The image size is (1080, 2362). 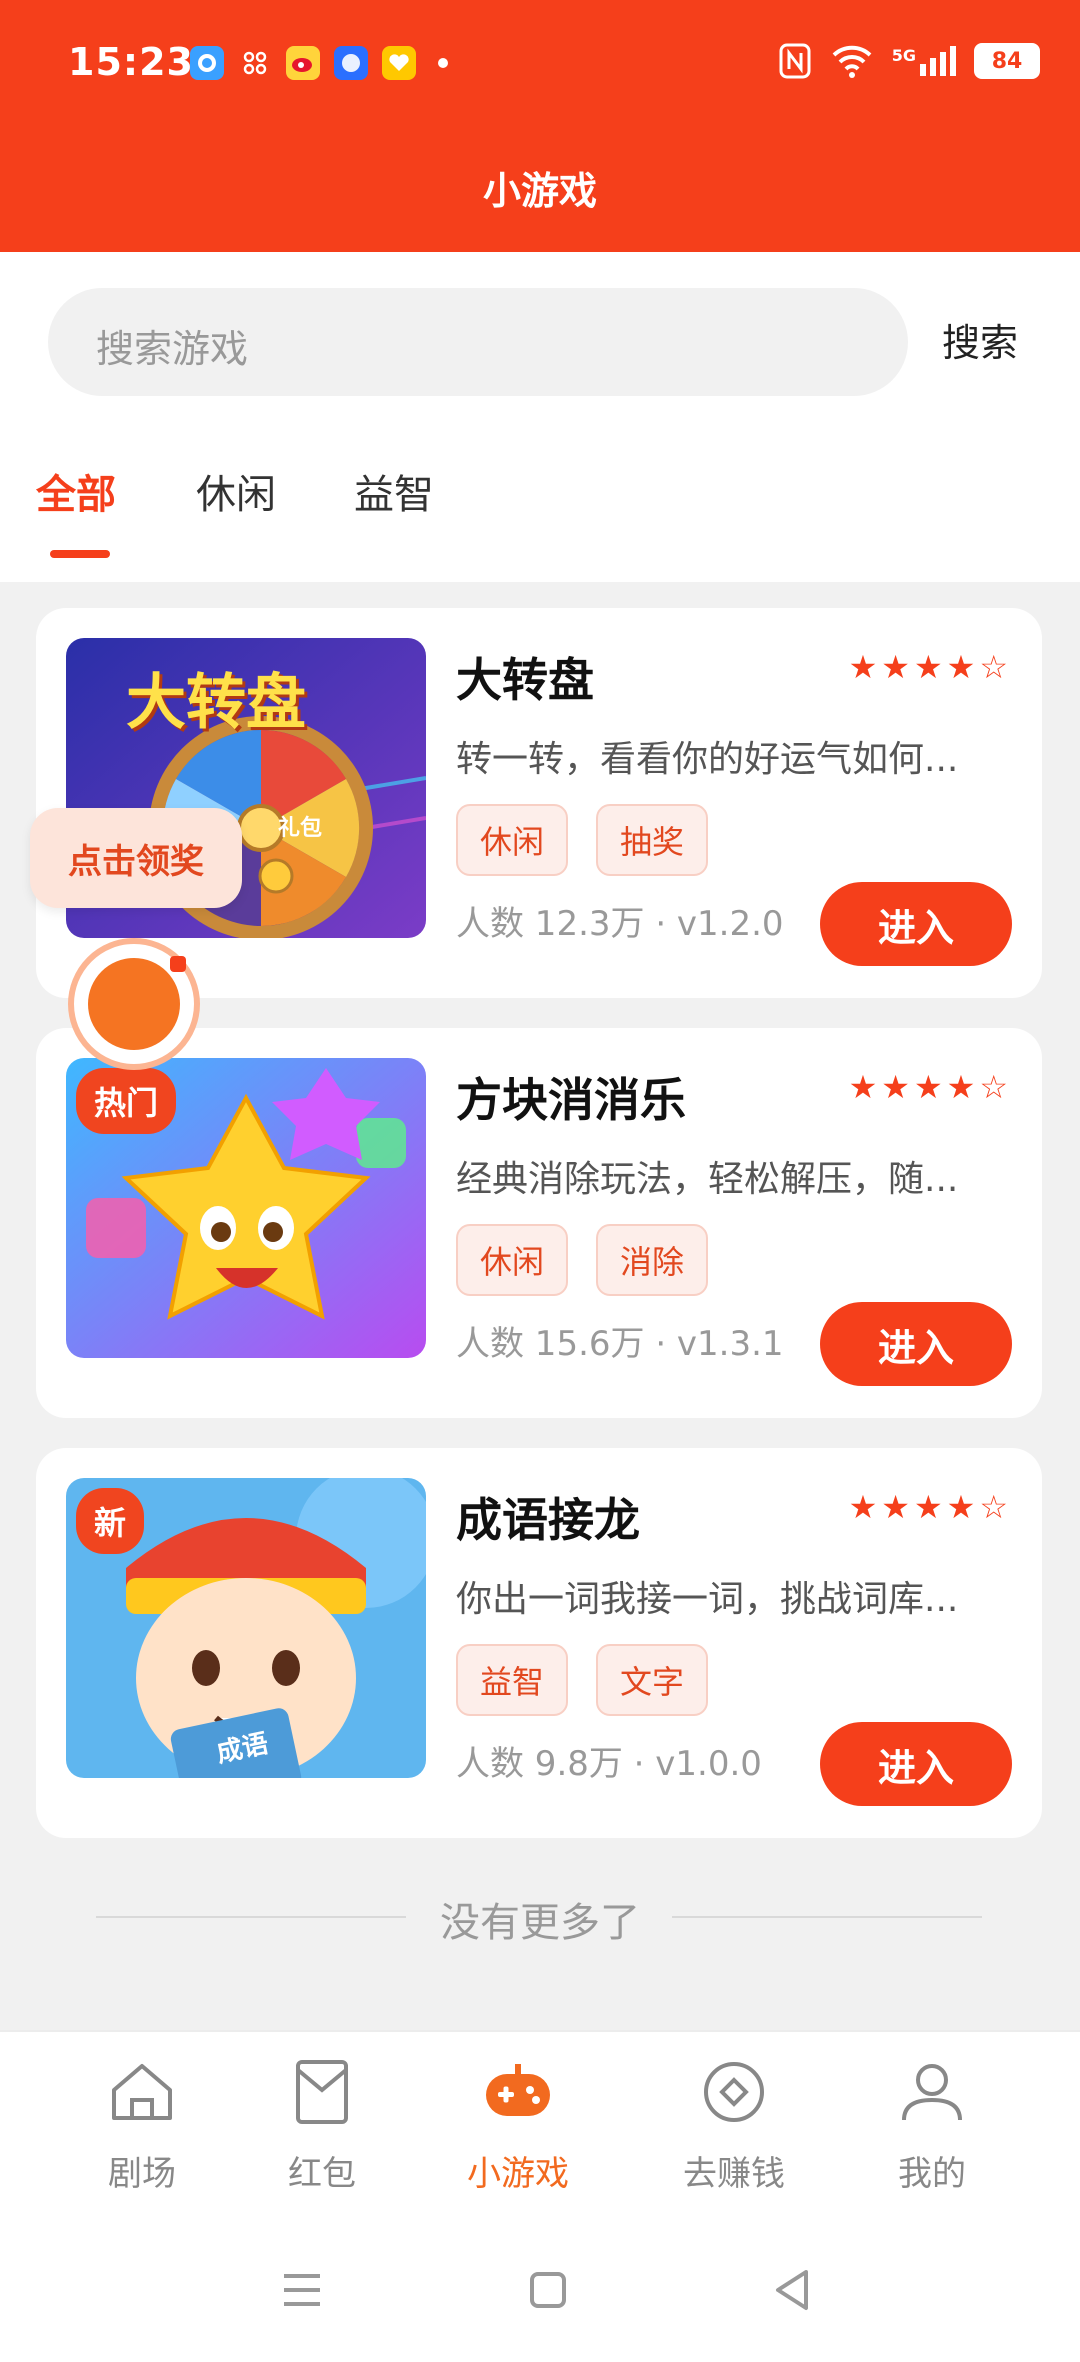 I want to click on game-name: 成语接龙, so click(x=548, y=1520).